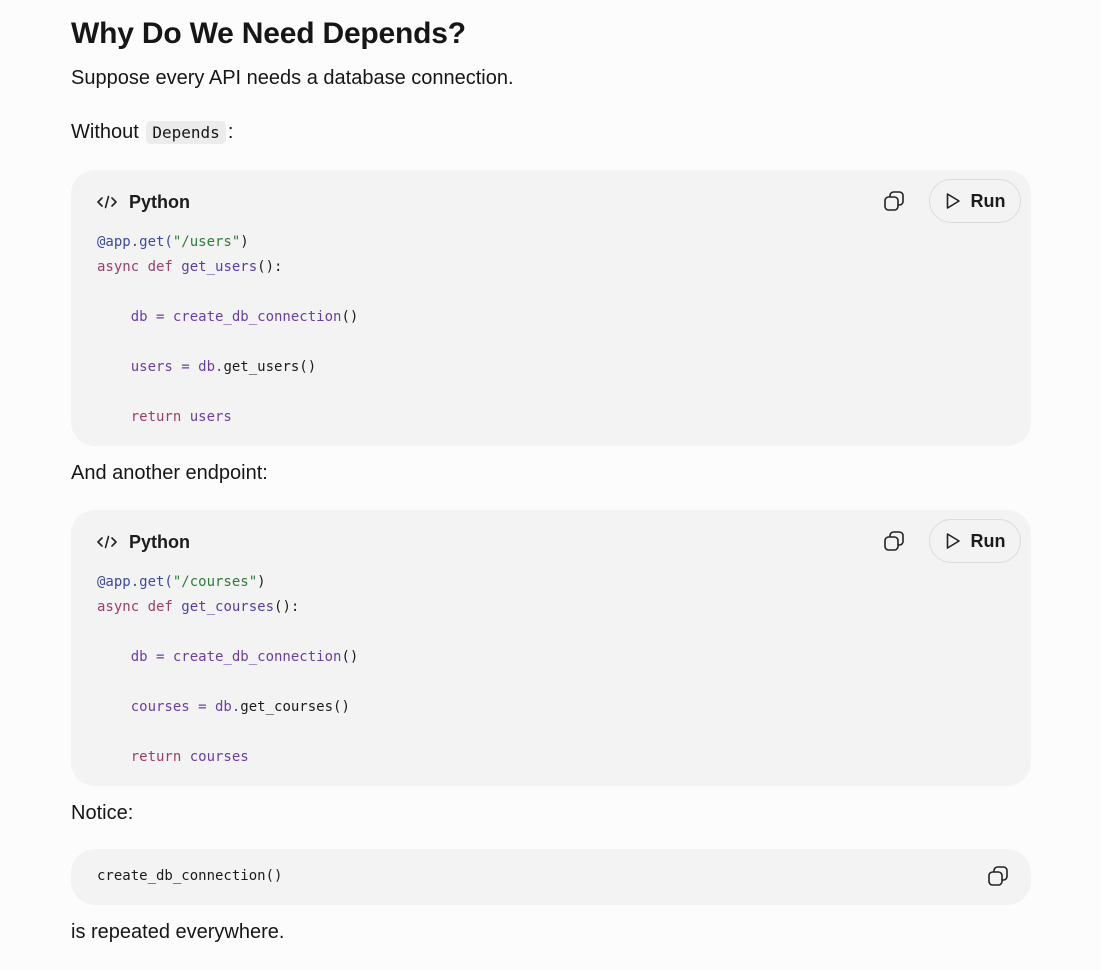  What do you see at coordinates (210, 417) in the screenshot?
I see `code-token: users` at bounding box center [210, 417].